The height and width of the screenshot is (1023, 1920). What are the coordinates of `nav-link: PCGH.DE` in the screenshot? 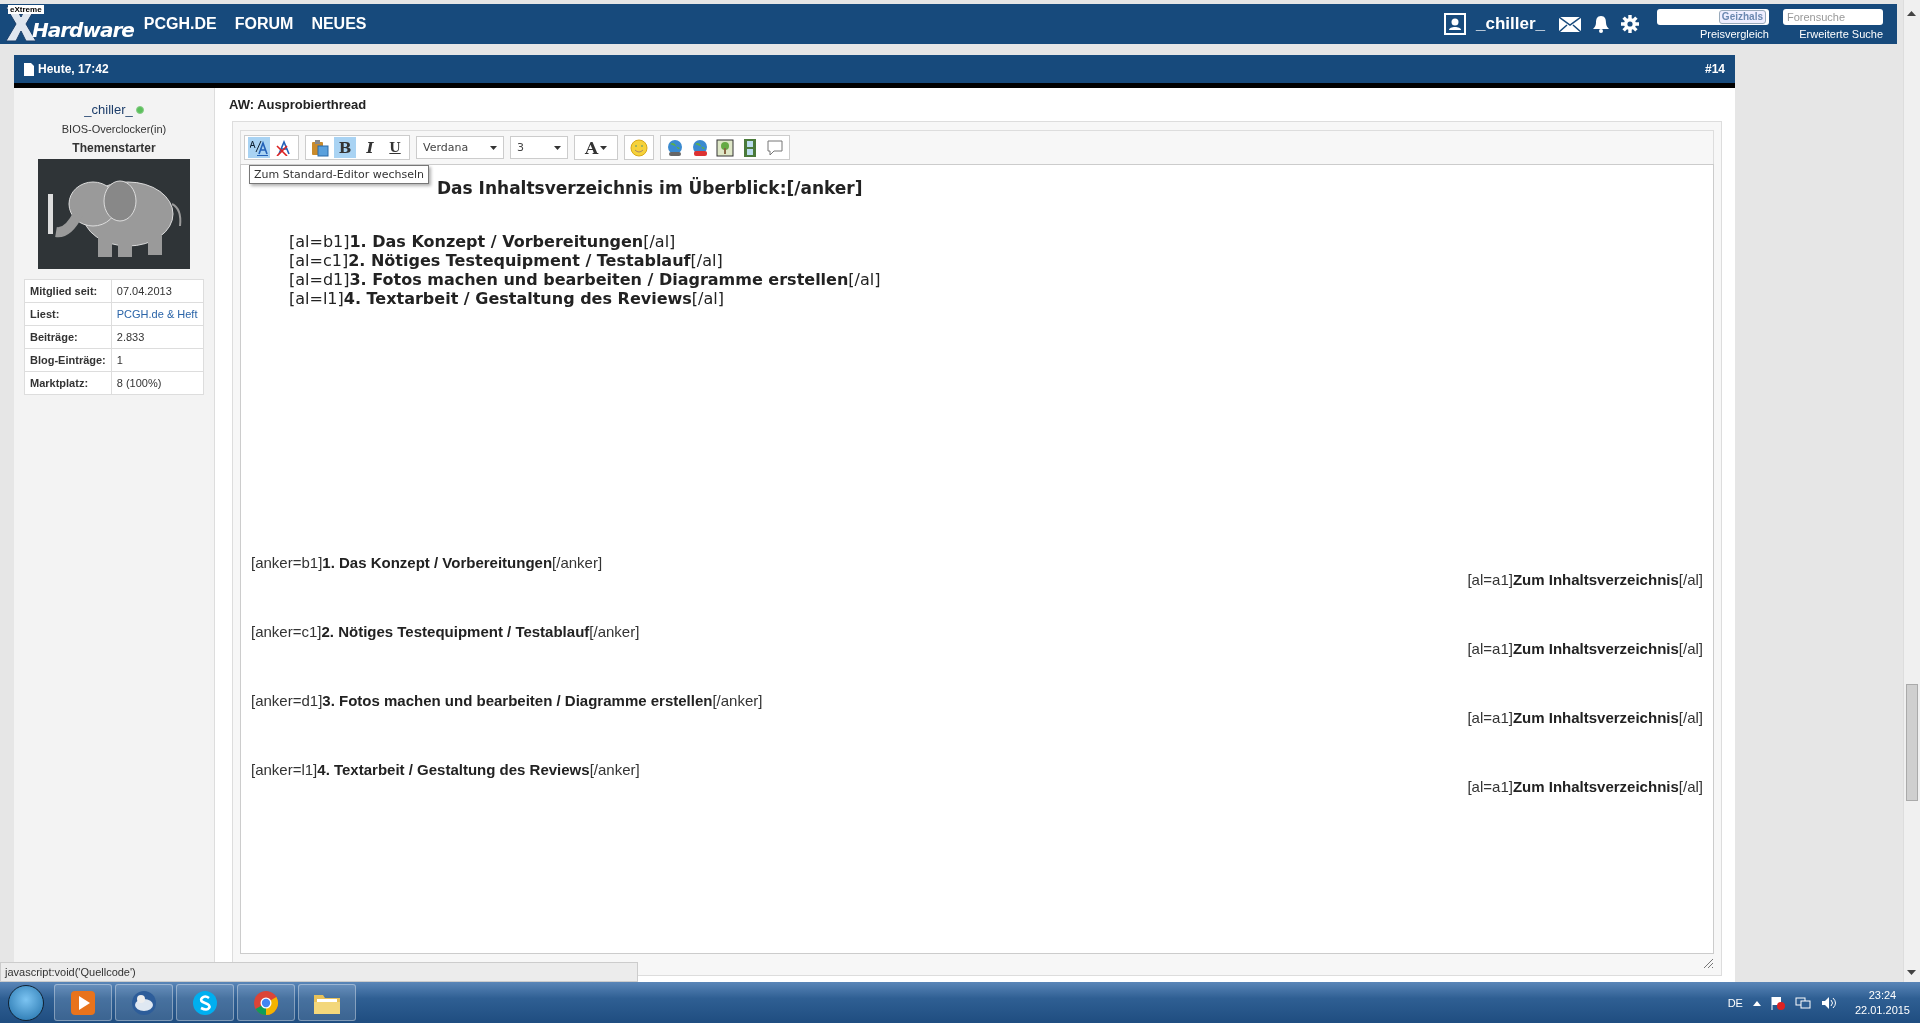 It's located at (180, 24).